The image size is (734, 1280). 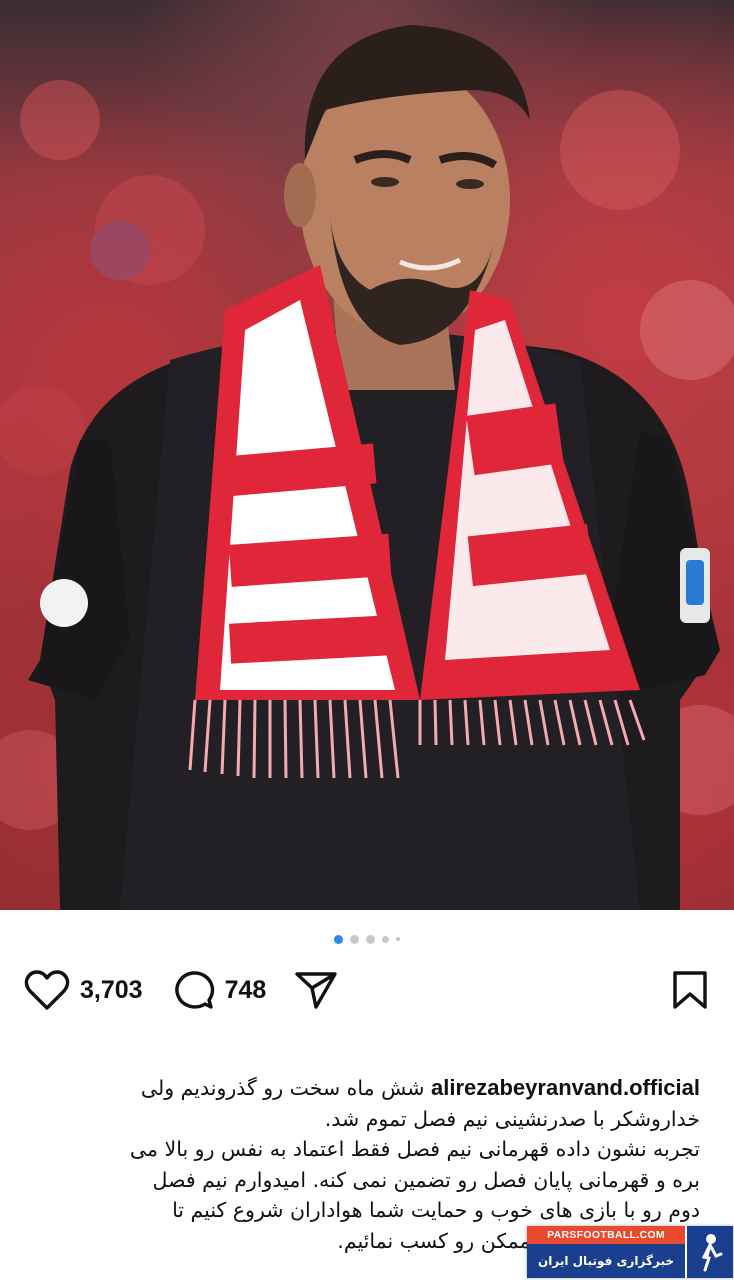 I want to click on watermark-site: PARSFOOTBALL.COM, so click(x=606, y=1235).